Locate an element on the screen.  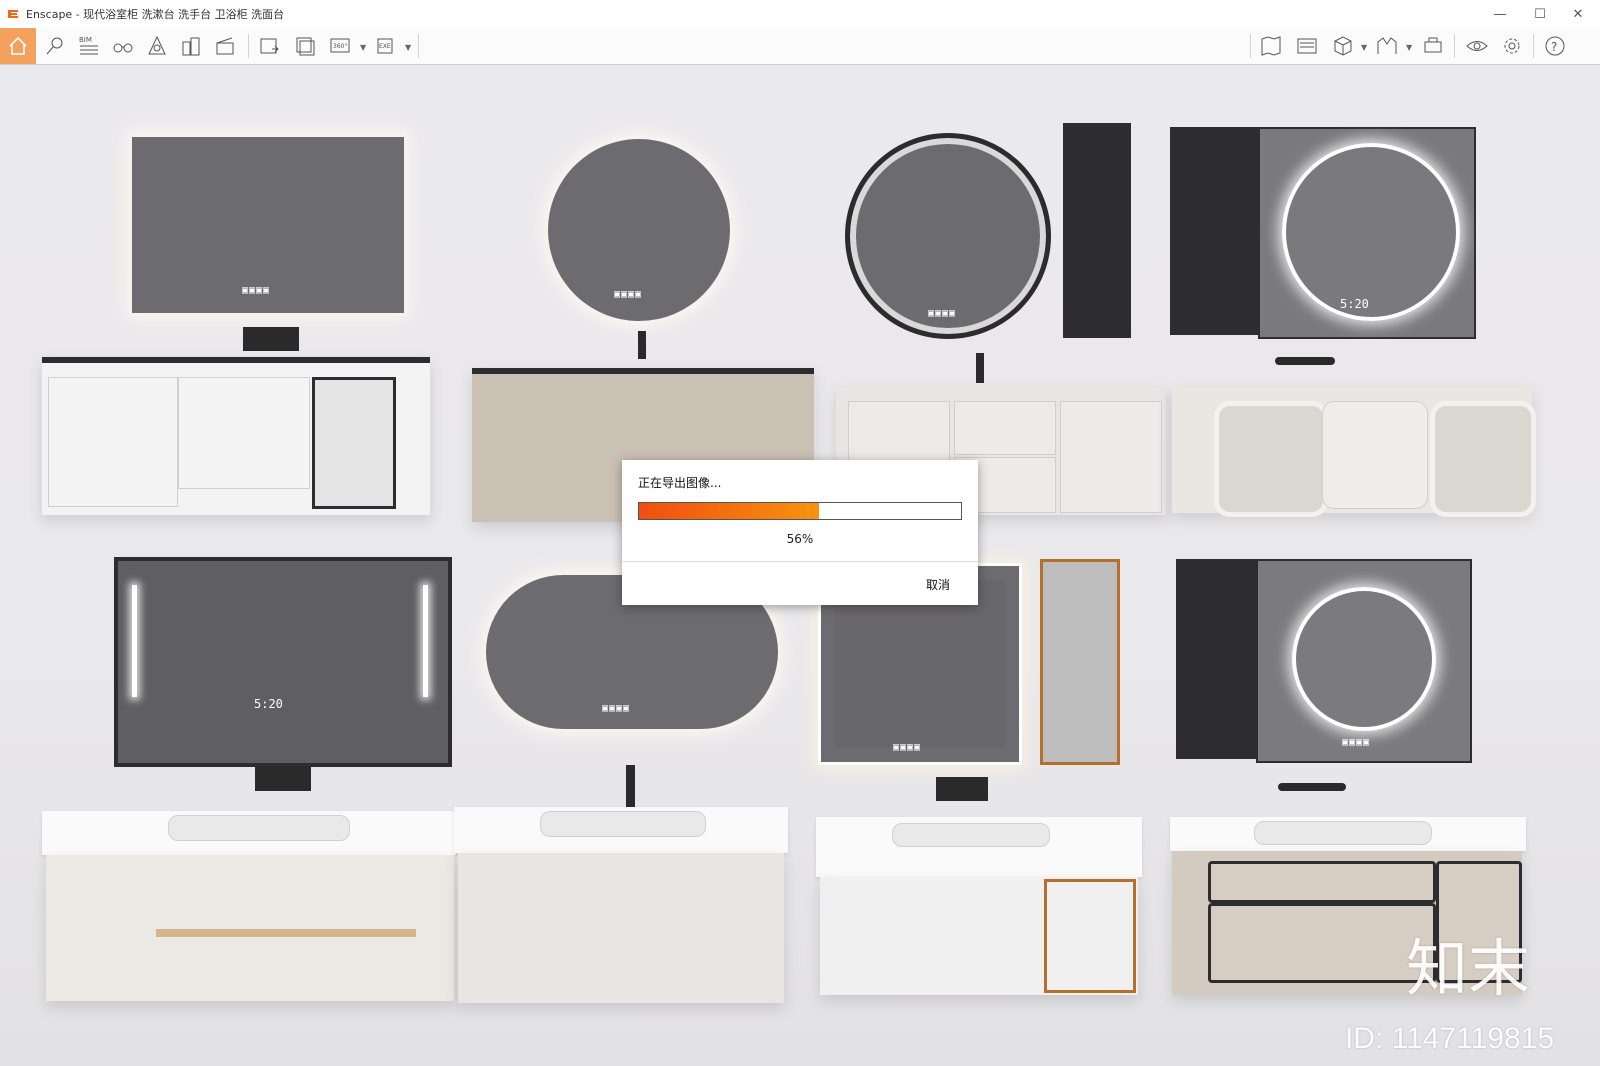
batch-render-icon is located at coordinates (305, 46).